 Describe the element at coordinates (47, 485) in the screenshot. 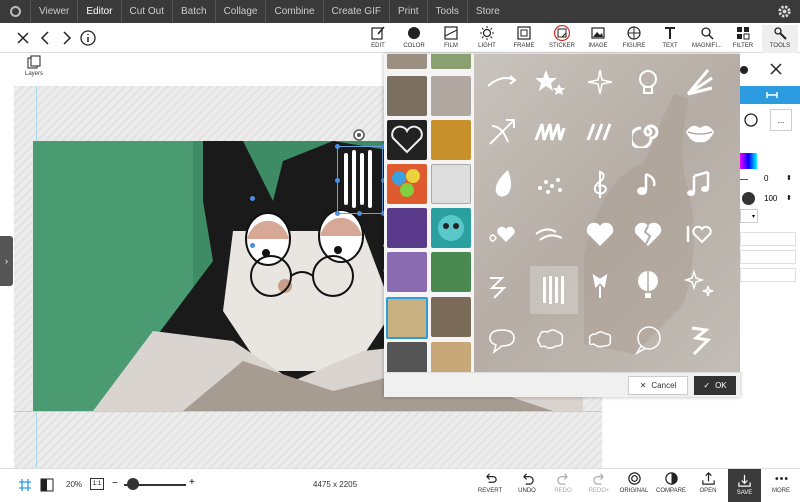

I see `compare-view-icon` at that location.